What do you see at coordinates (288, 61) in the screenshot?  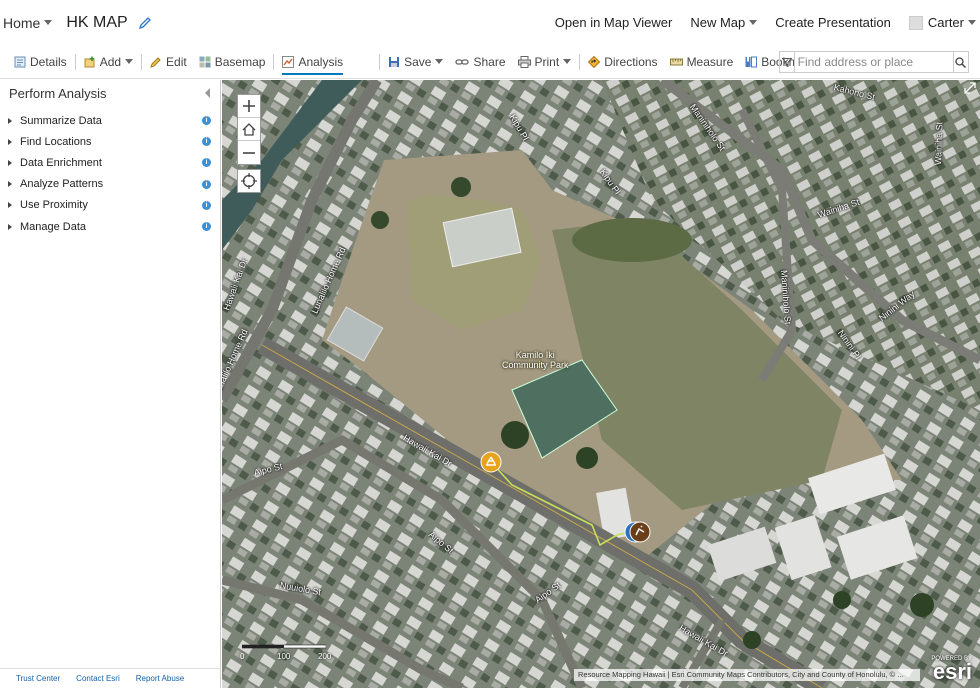 I see `analysis-icon` at bounding box center [288, 61].